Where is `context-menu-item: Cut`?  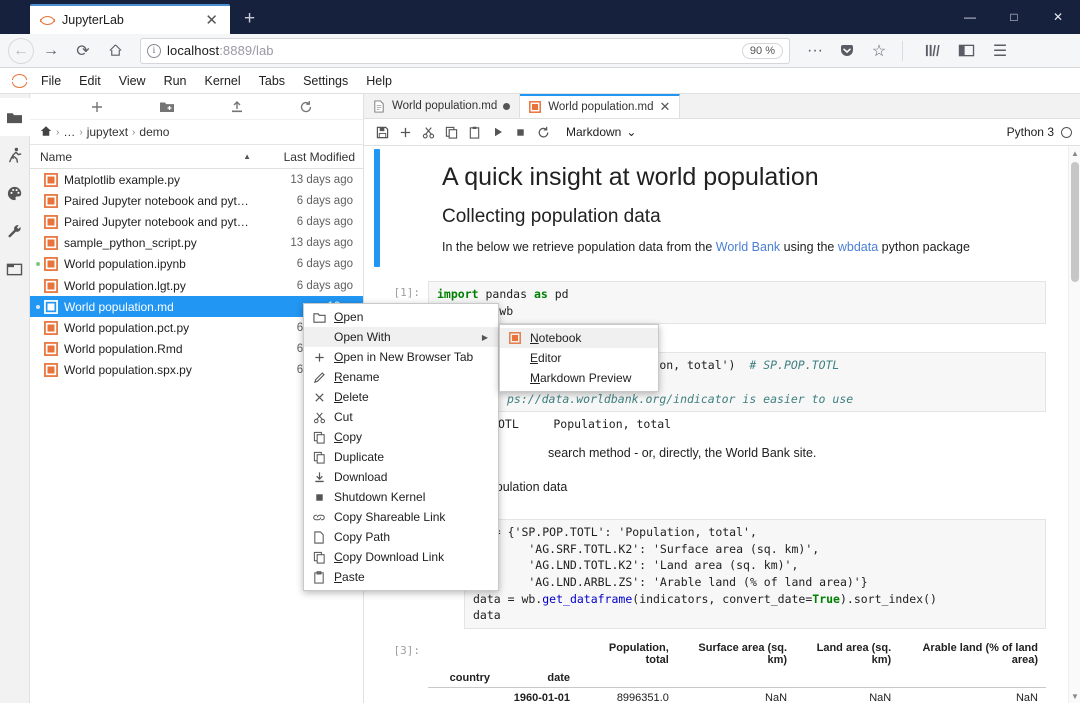
context-menu-item: Cut is located at coordinates (401, 417).